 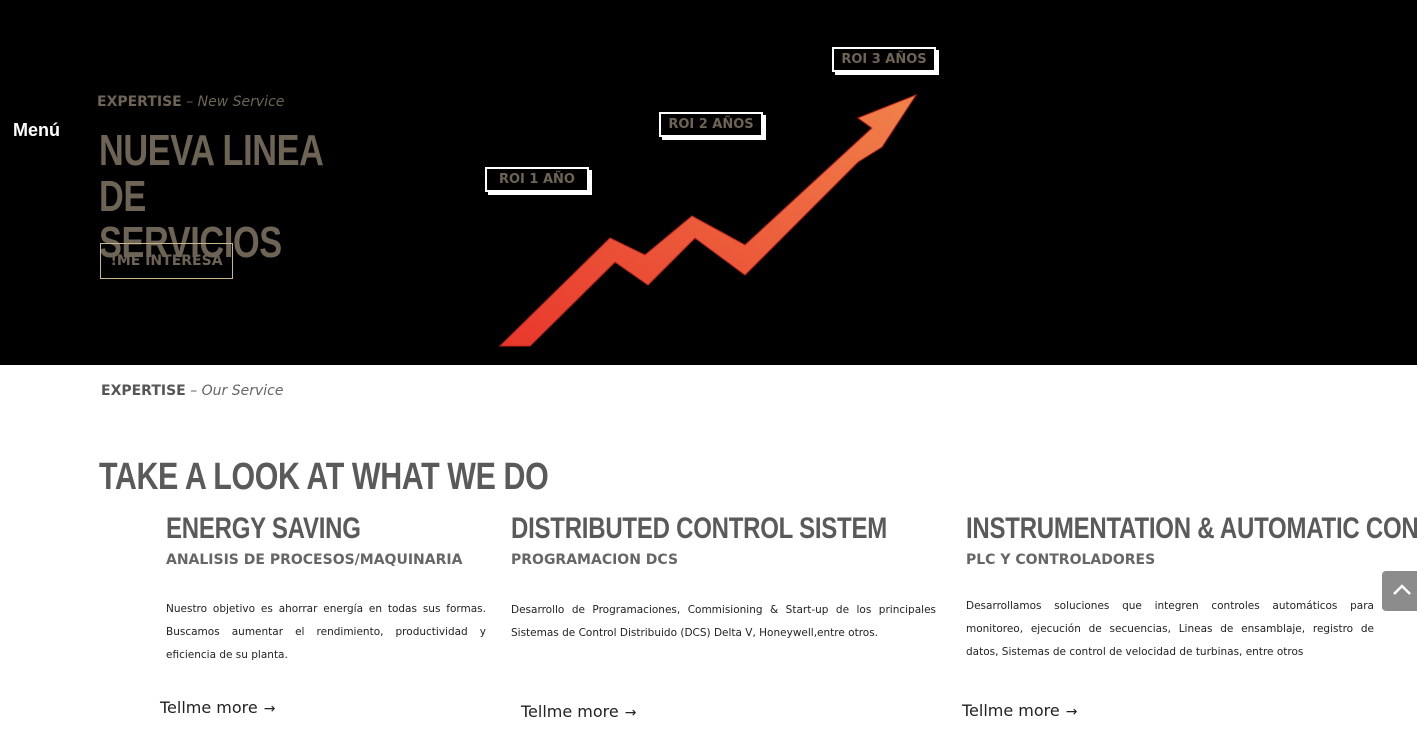 I want to click on card-subtitle: ANALISIS DE PROCESOS/MAQUINARIA, so click(x=314, y=560).